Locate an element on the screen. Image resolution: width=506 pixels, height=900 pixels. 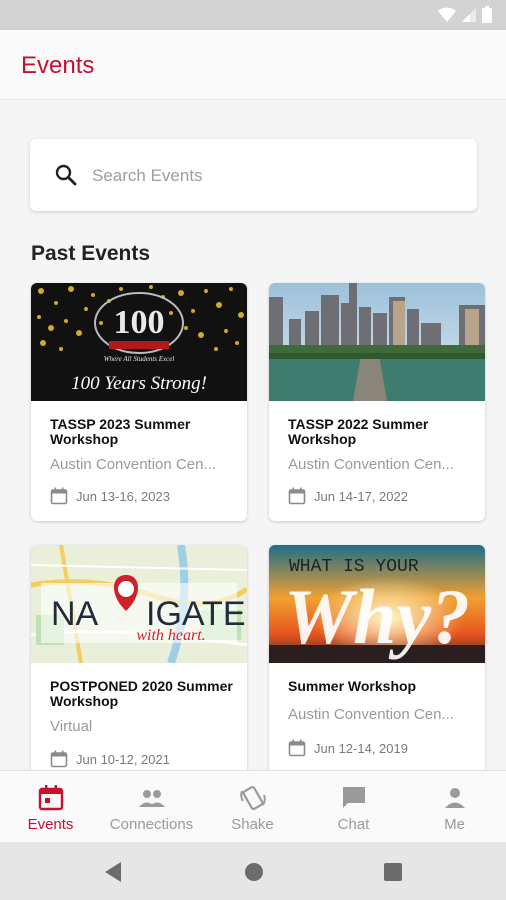
nav-label: Events is located at coordinates (50, 824).